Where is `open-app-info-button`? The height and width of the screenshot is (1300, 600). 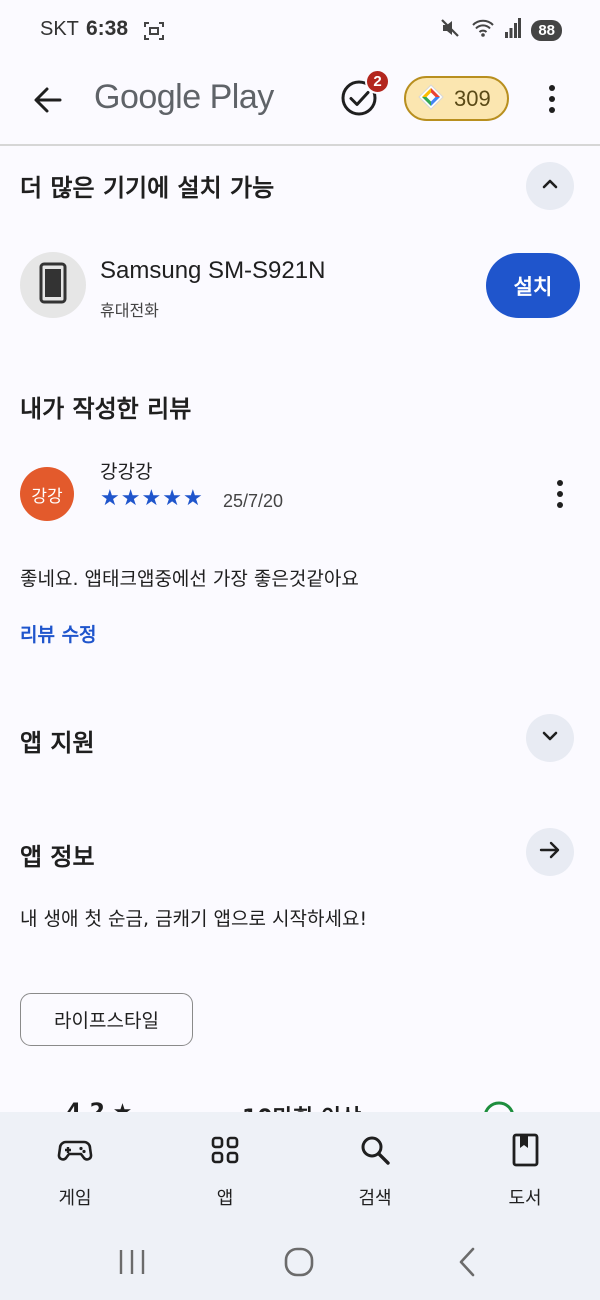
open-app-info-button is located at coordinates (550, 852).